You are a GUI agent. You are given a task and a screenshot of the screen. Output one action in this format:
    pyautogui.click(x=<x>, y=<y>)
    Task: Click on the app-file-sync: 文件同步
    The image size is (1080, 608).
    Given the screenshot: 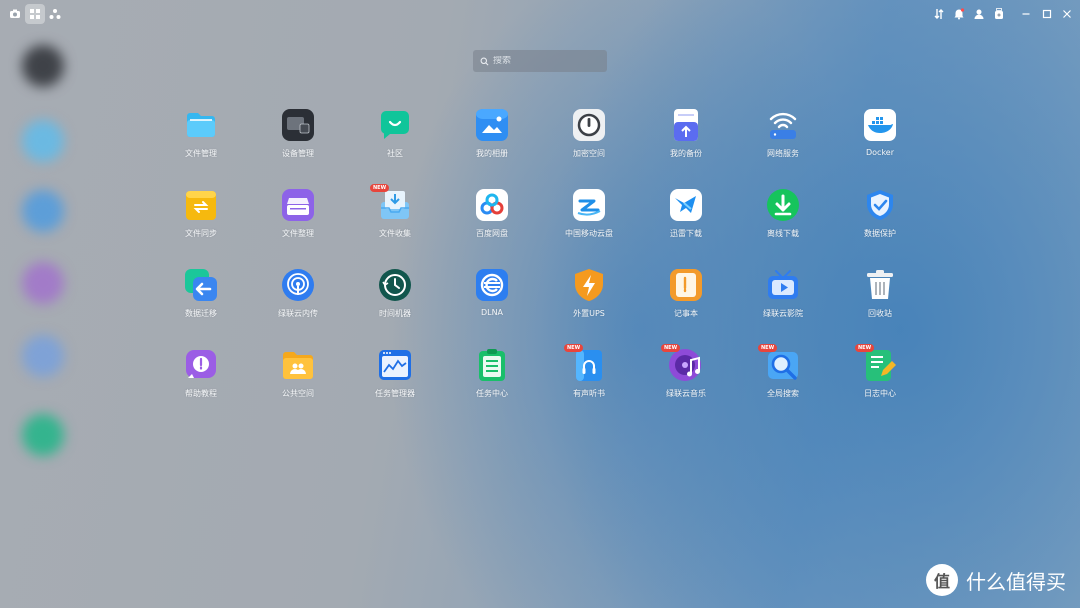 What is the action you would take?
    pyautogui.click(x=201, y=219)
    